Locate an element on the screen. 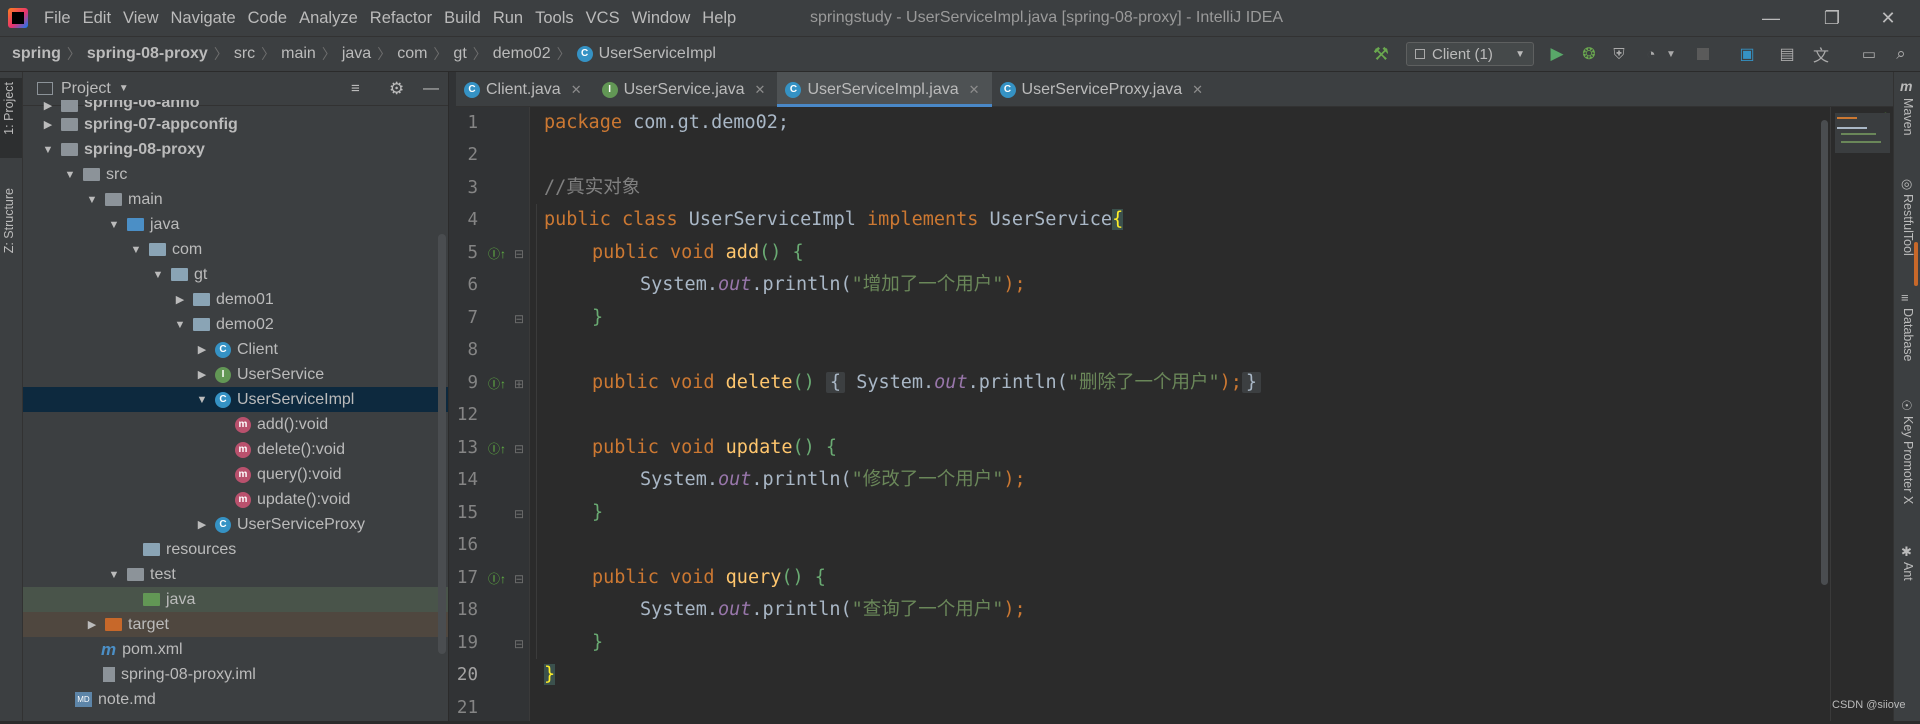  close-window-icon: ✕ is located at coordinates (1888, 18).